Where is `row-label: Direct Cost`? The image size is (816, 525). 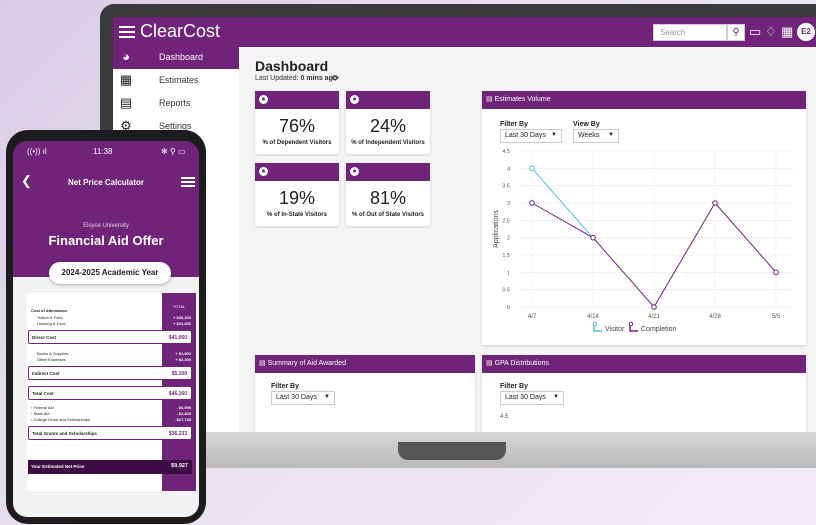 row-label: Direct Cost is located at coordinates (44, 337).